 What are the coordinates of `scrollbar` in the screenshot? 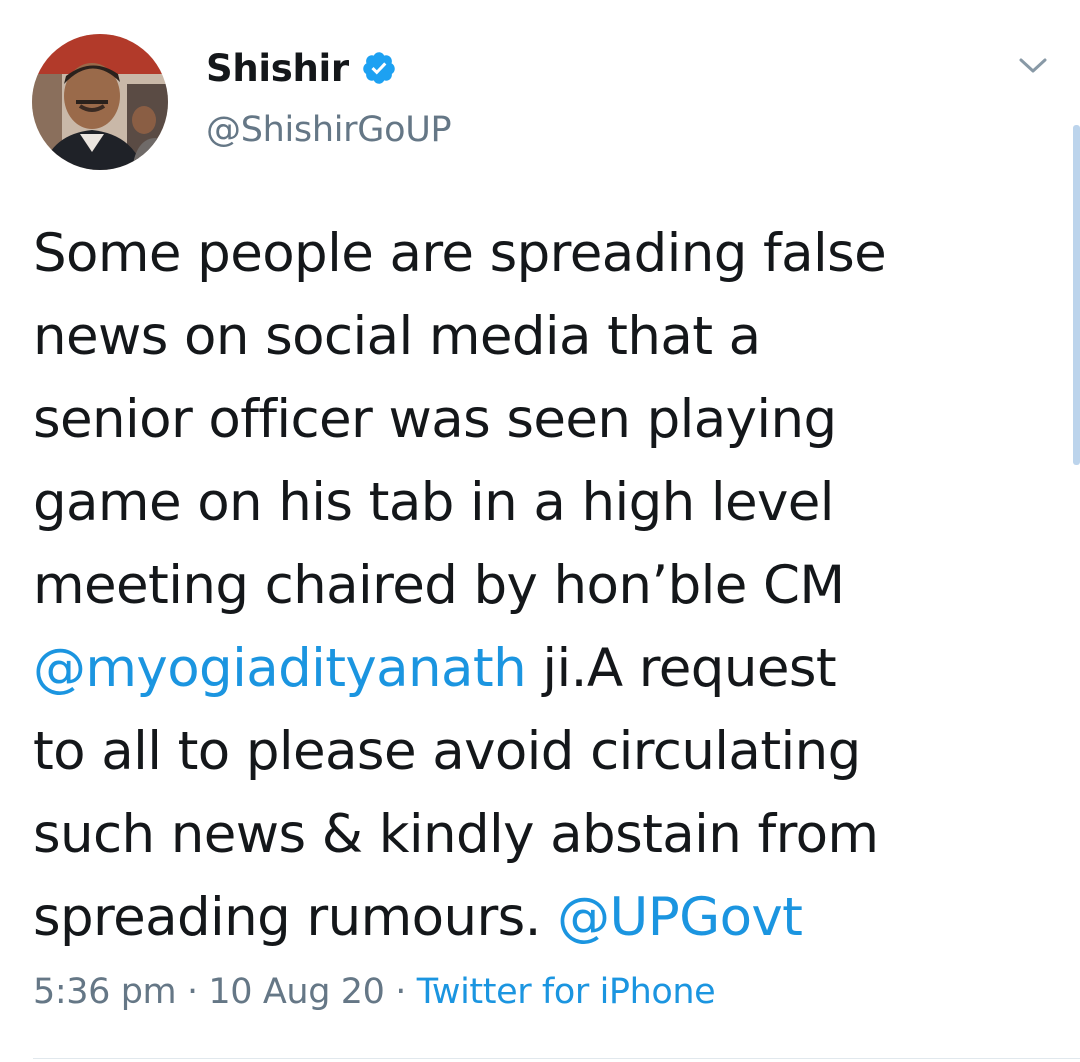 It's located at (1076, 295).